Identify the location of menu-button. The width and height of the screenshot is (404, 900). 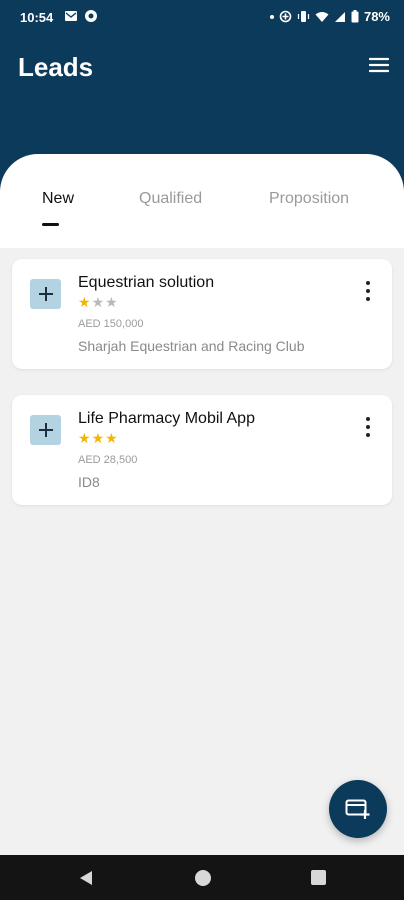
(379, 65).